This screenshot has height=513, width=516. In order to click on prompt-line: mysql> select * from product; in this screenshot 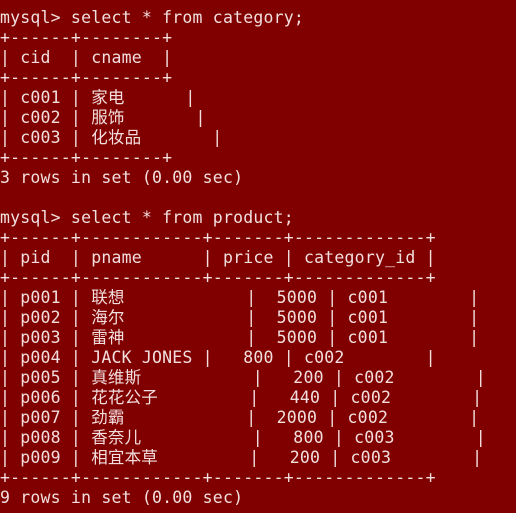, I will do `click(147, 217)`.